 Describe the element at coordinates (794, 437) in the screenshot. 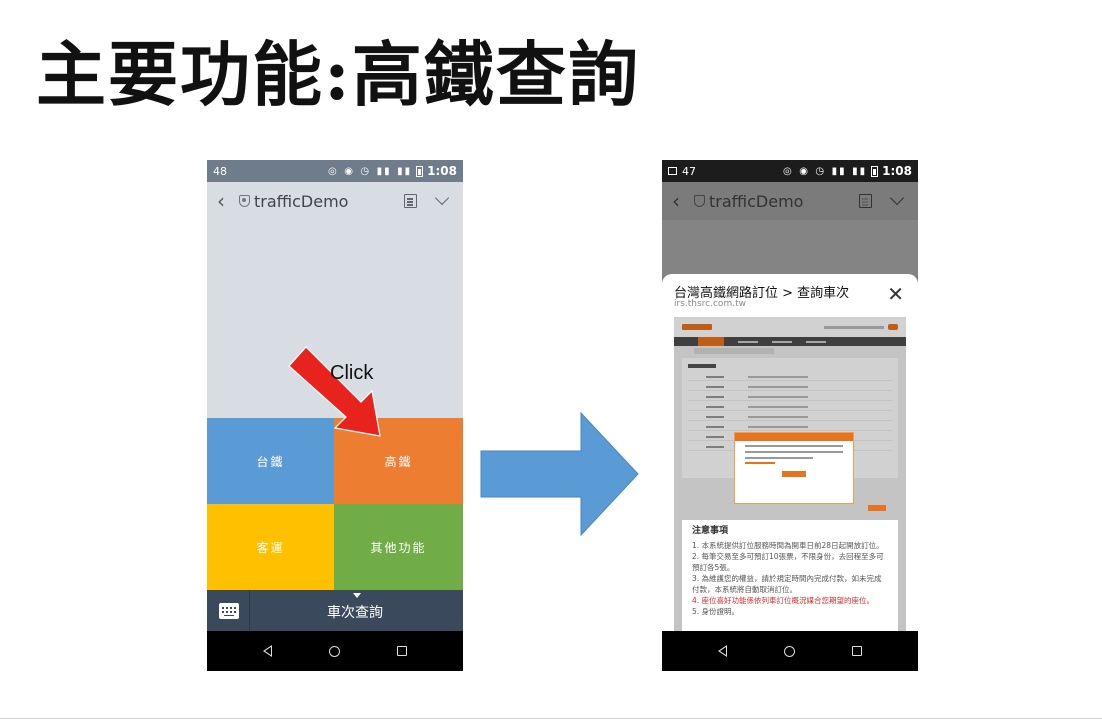

I see `modal-header` at that location.